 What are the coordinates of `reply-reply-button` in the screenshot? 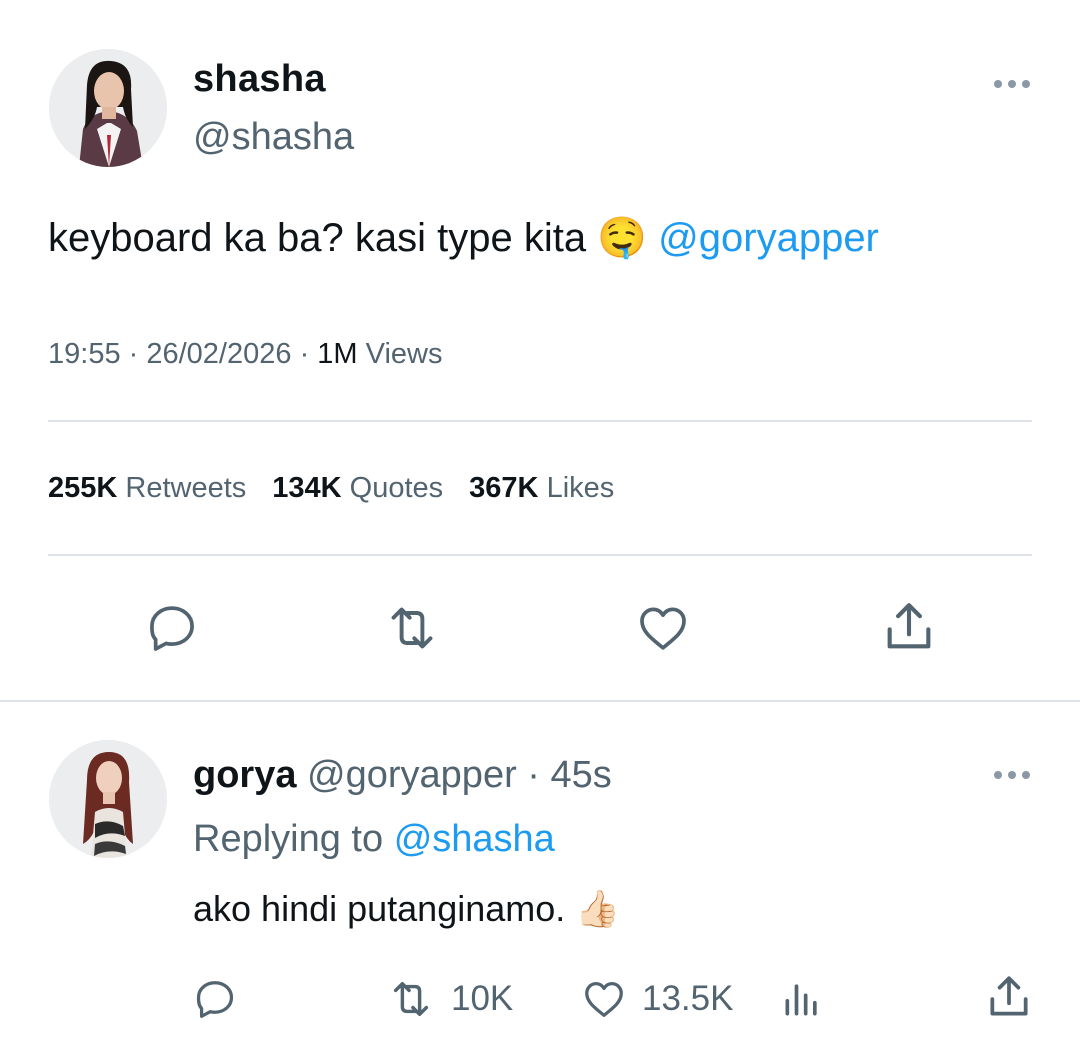 It's located at (215, 999).